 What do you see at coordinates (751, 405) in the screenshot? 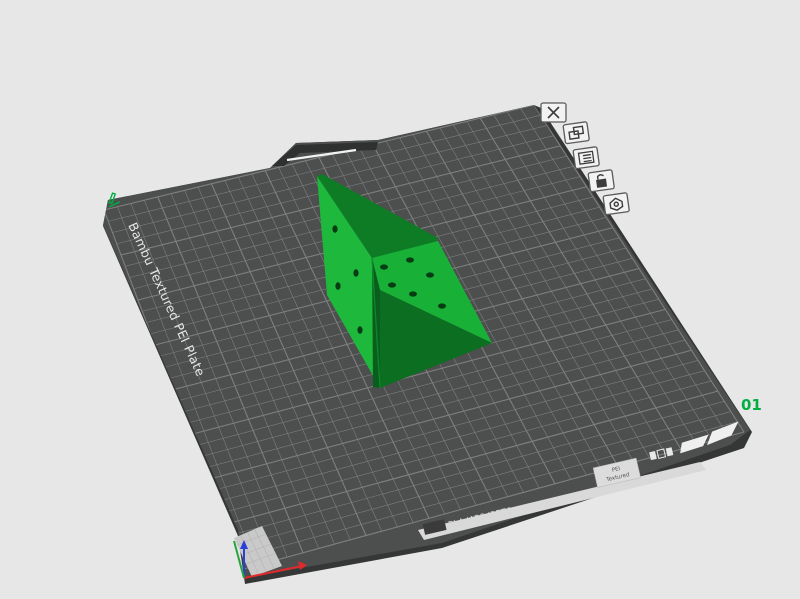
I see `plate-number: 01` at bounding box center [751, 405].